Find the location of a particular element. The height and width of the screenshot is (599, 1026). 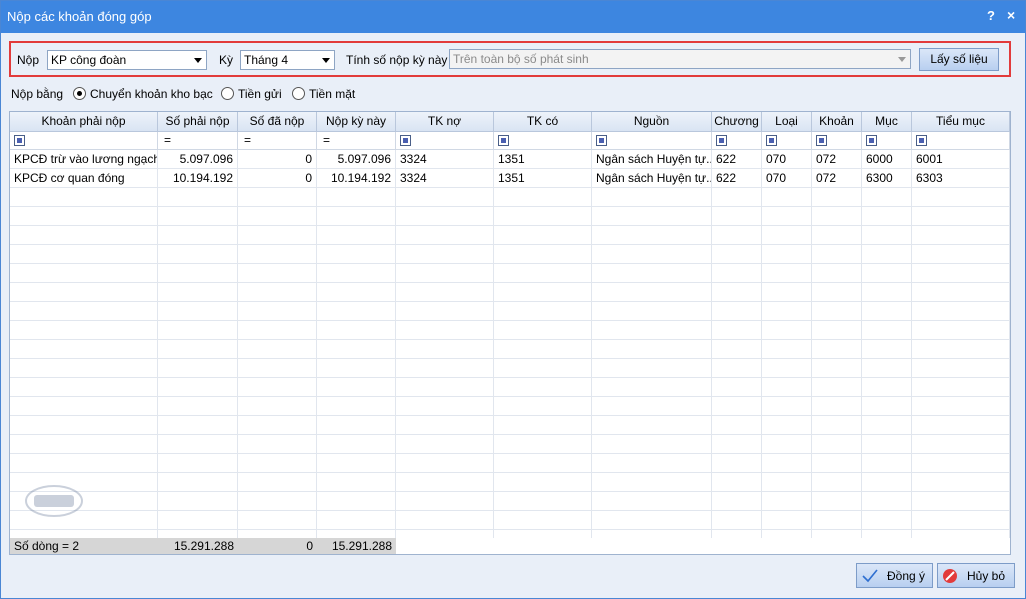

column-header: Mục is located at coordinates (887, 122).